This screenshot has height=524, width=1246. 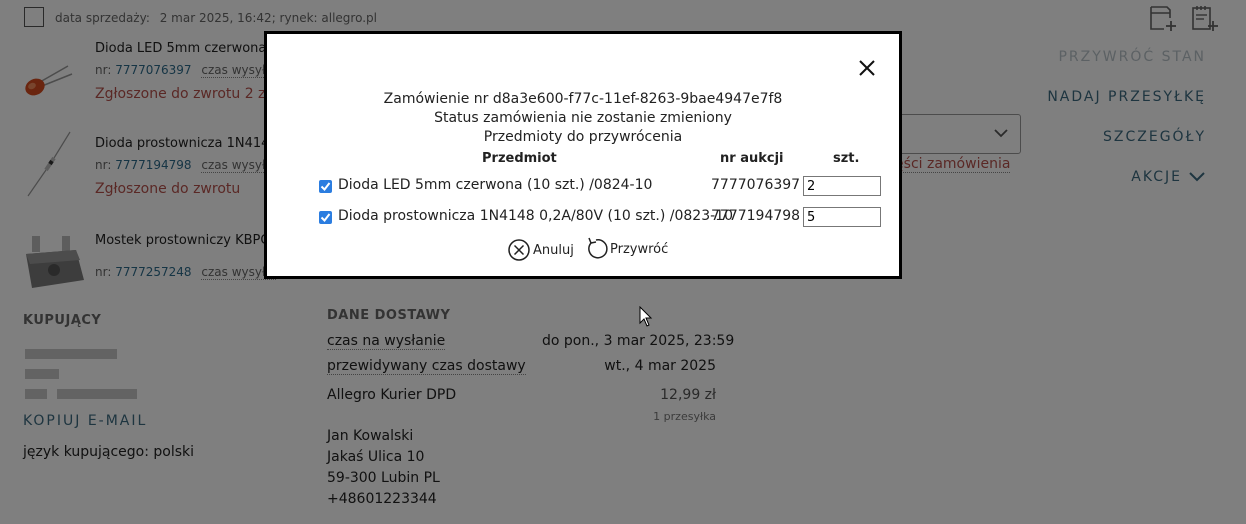 What do you see at coordinates (583, 137) in the screenshot?
I see `dialog-subtitle: Przedmioty do przywrócenia` at bounding box center [583, 137].